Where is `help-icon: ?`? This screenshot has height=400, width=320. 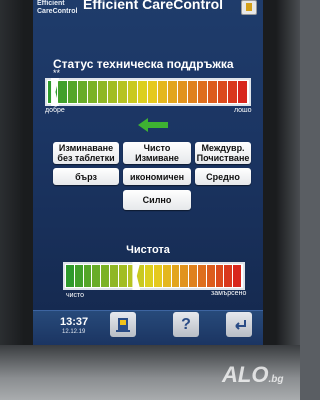 help-icon: ? is located at coordinates (186, 324).